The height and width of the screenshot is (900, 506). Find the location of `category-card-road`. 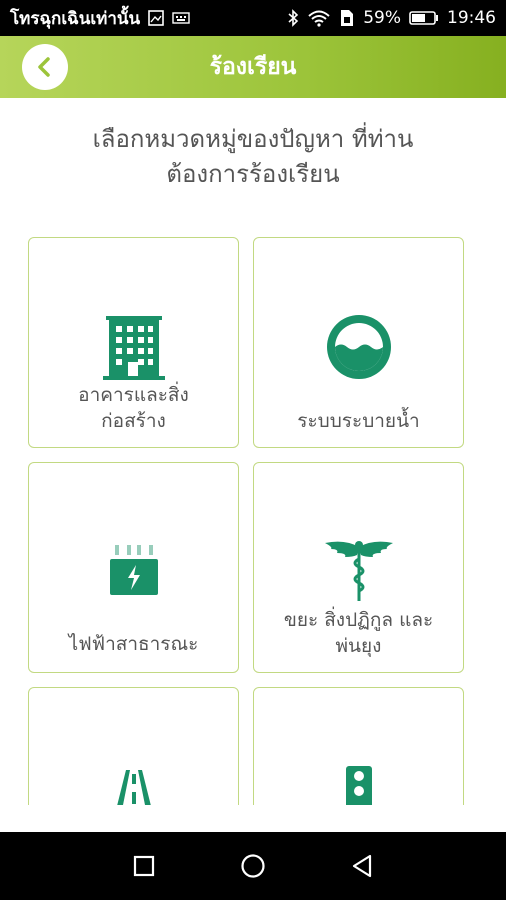

category-card-road is located at coordinates (133, 746).